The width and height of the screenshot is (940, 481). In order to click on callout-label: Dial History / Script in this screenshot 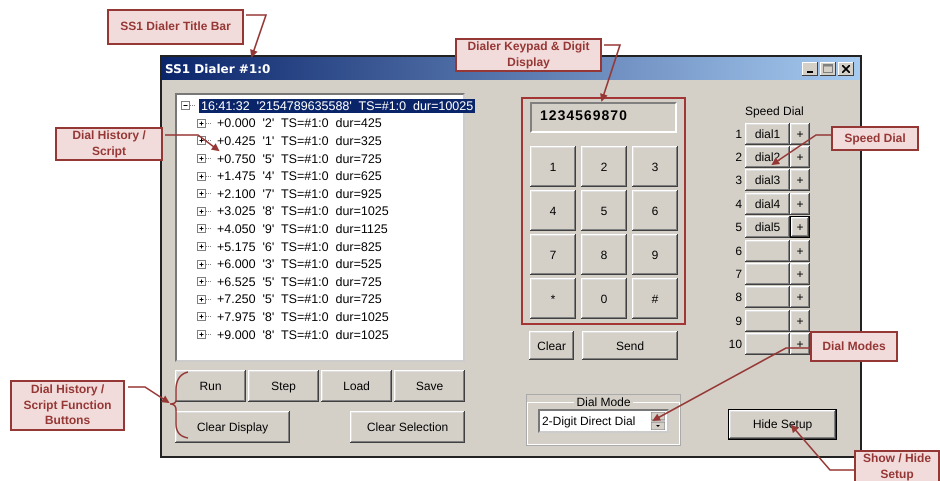, I will do `click(109, 144)`.